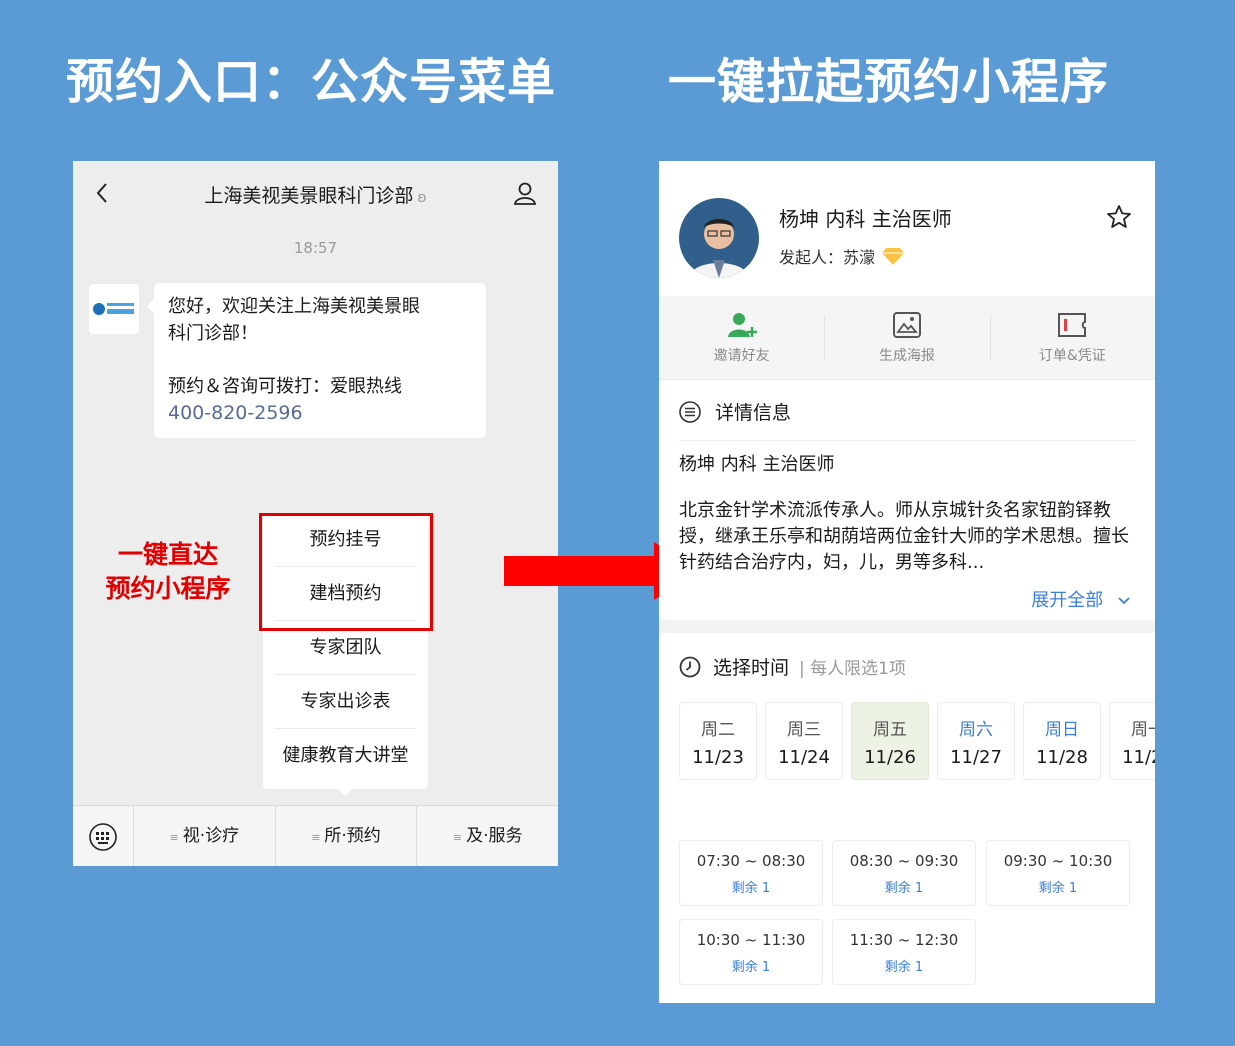 The height and width of the screenshot is (1046, 1235). I want to click on day-option: 周六 11/27, so click(976, 741).